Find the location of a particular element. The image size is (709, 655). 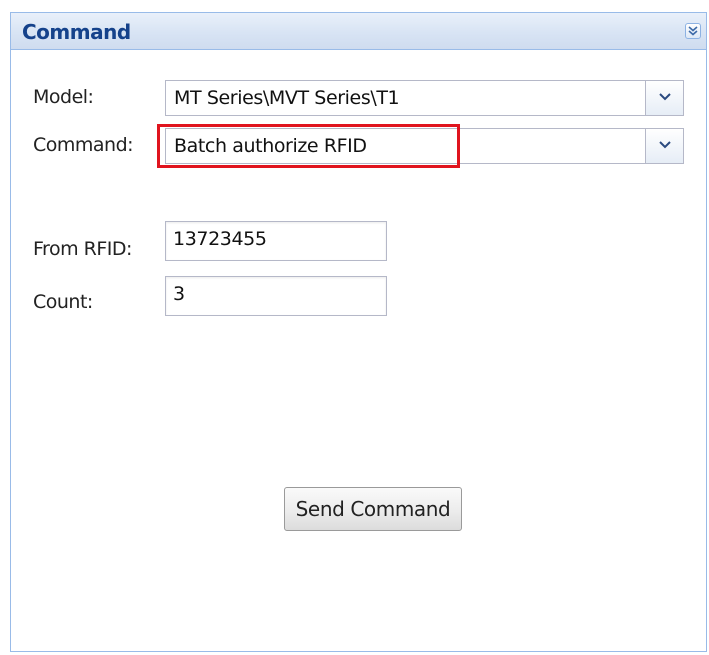

count-value: 3 is located at coordinates (179, 294).